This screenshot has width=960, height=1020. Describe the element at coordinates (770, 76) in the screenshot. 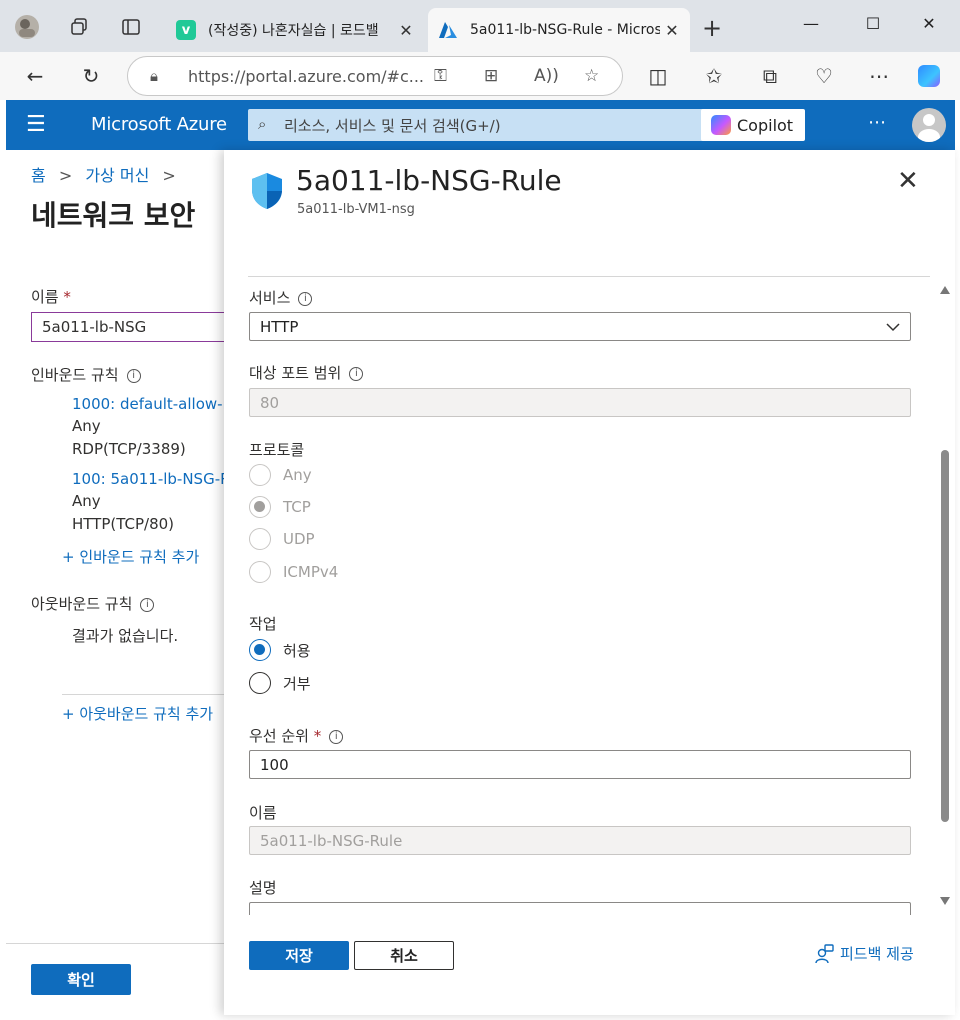

I see `collections-icon: ⧉` at that location.